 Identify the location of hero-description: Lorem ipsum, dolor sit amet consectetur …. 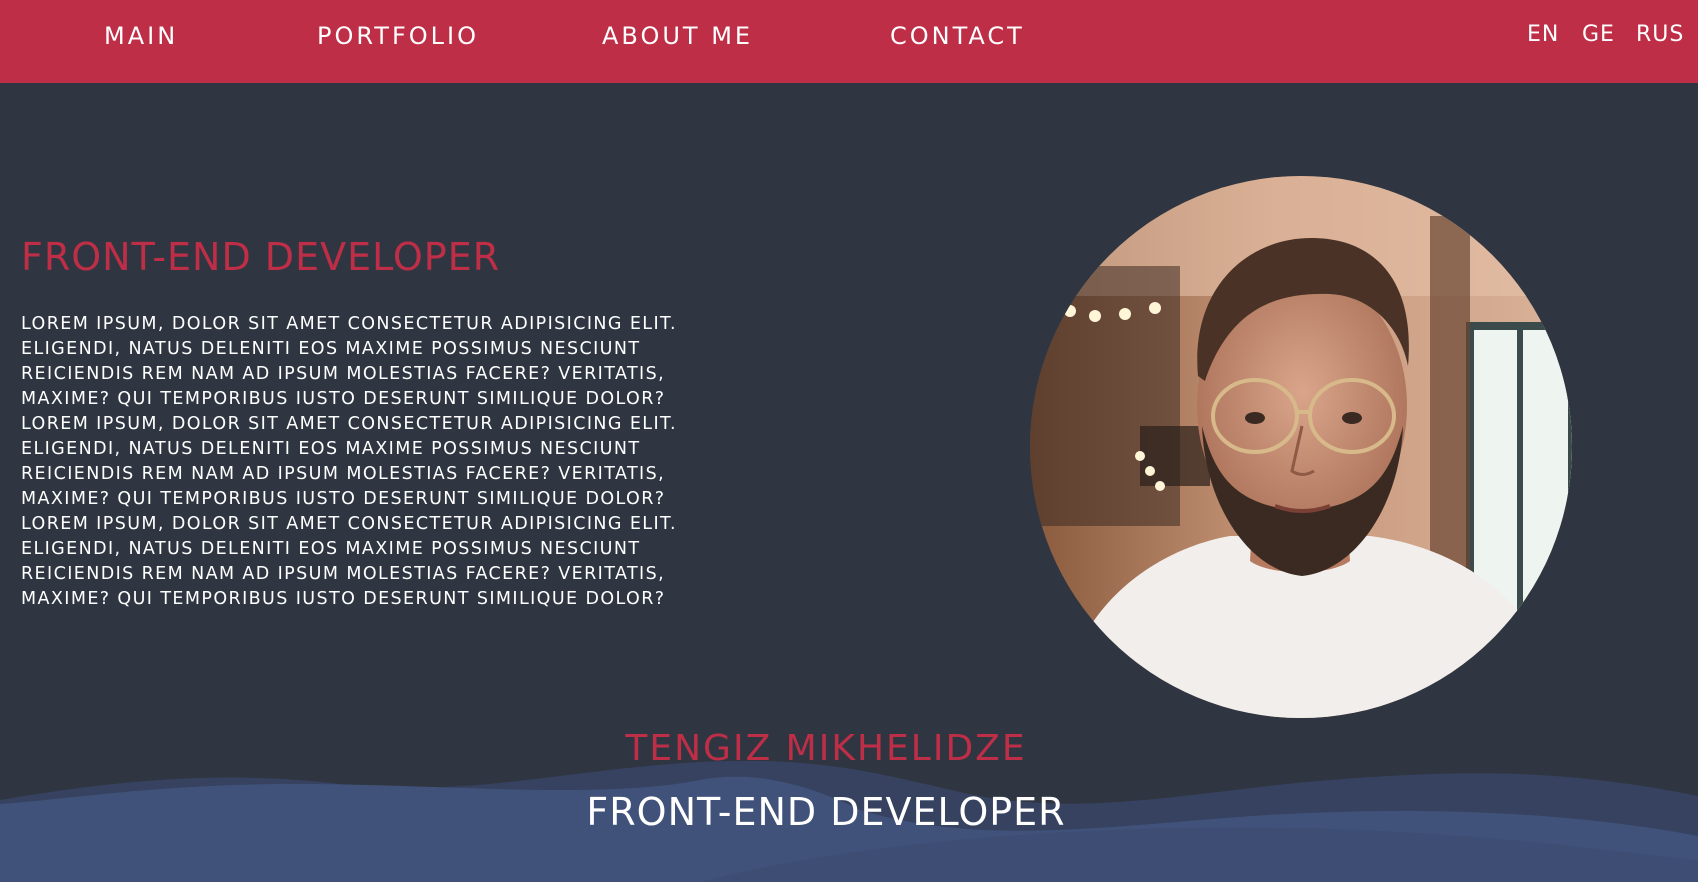
(349, 461).